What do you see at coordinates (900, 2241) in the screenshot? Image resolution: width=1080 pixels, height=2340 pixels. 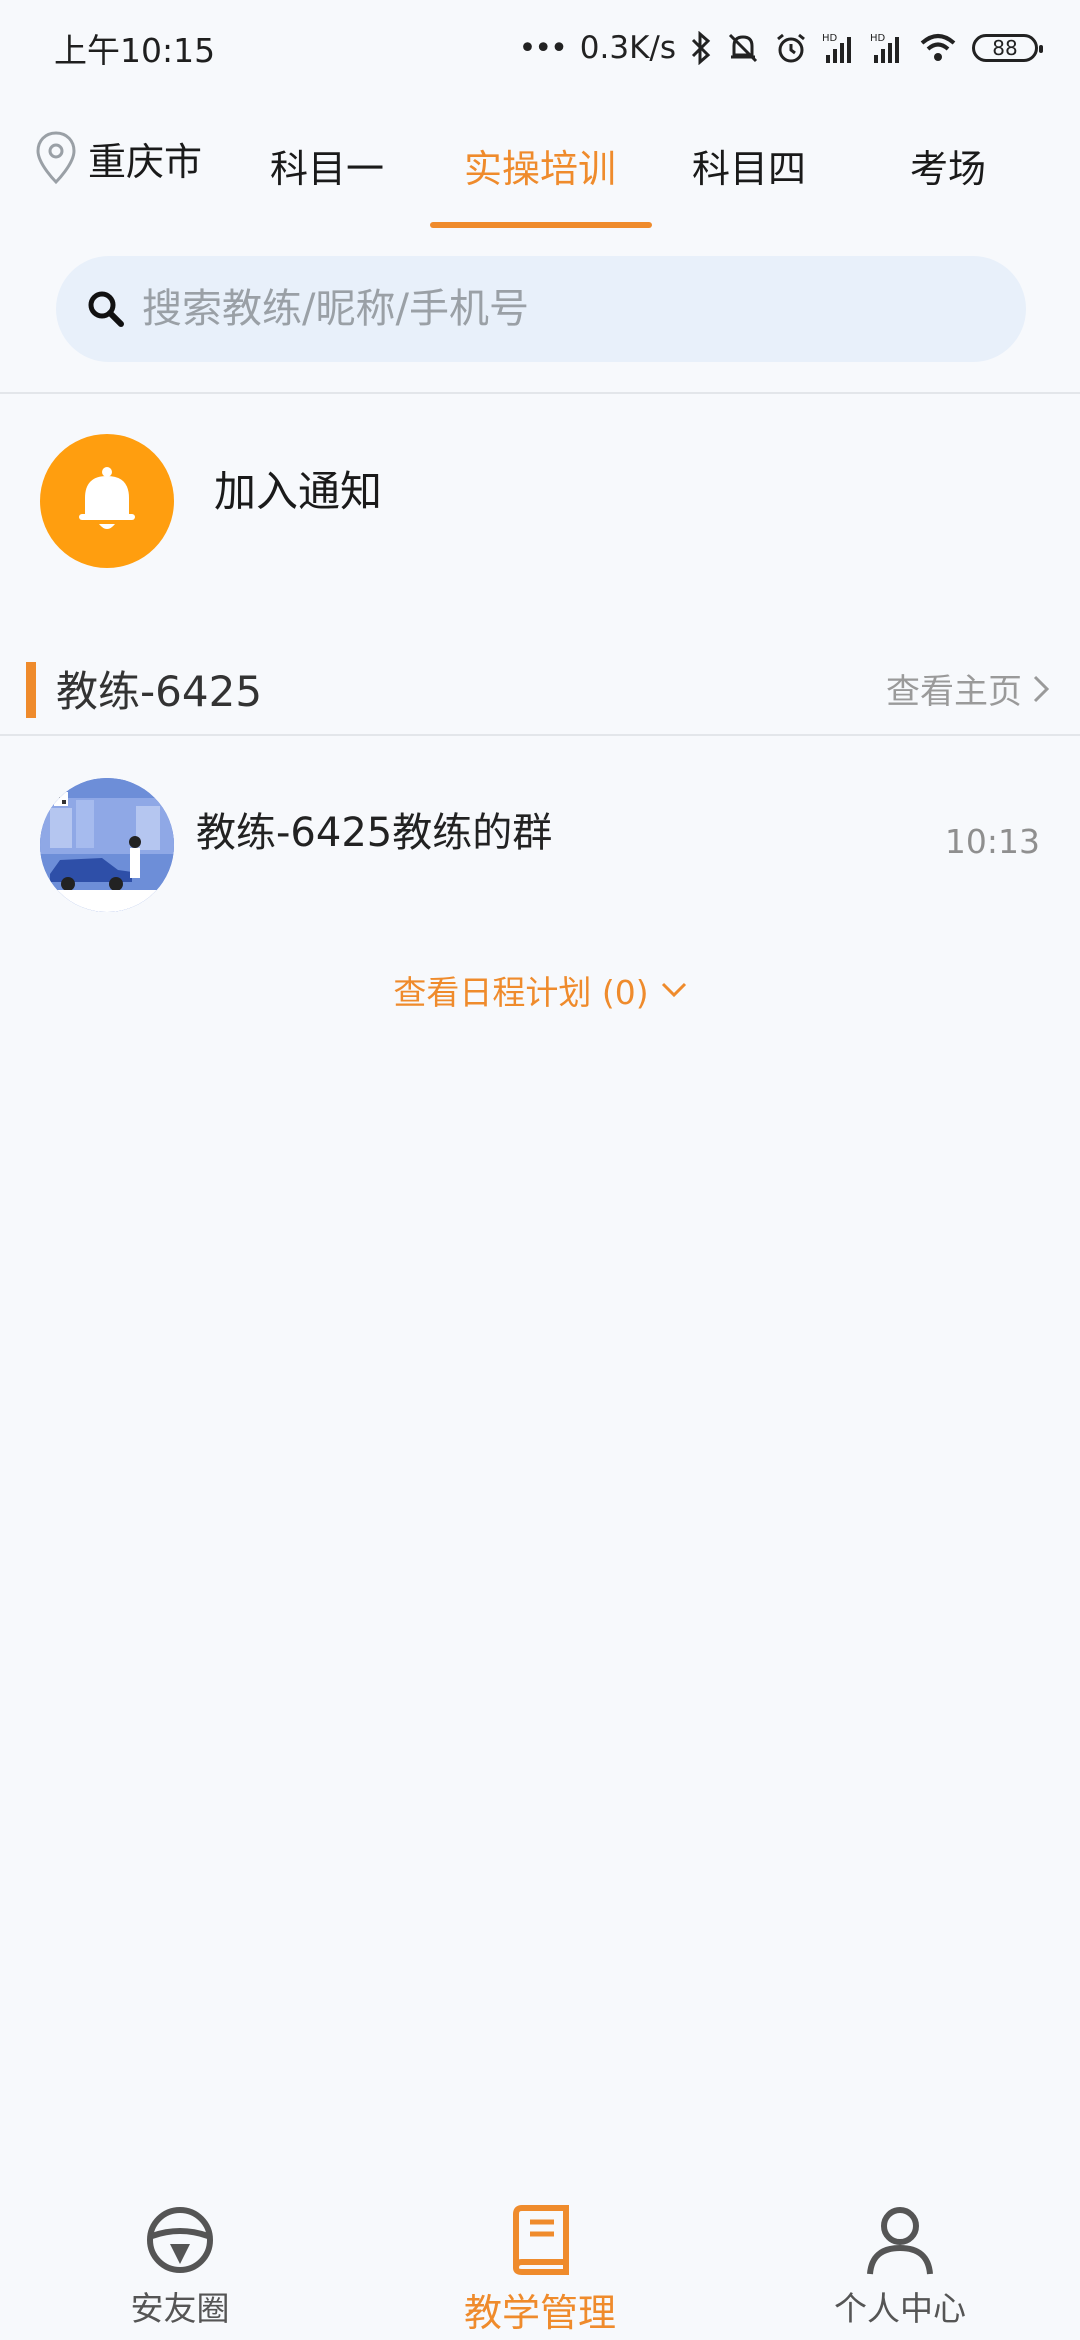 I see `person-icon` at bounding box center [900, 2241].